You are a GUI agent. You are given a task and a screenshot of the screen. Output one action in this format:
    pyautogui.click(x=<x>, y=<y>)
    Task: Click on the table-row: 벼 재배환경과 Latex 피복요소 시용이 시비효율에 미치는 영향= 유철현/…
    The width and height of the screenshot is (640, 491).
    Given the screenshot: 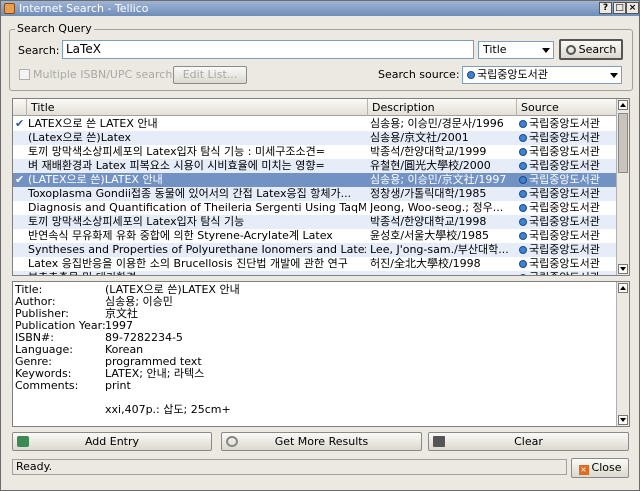 What is the action you would take?
    pyautogui.click(x=315, y=166)
    